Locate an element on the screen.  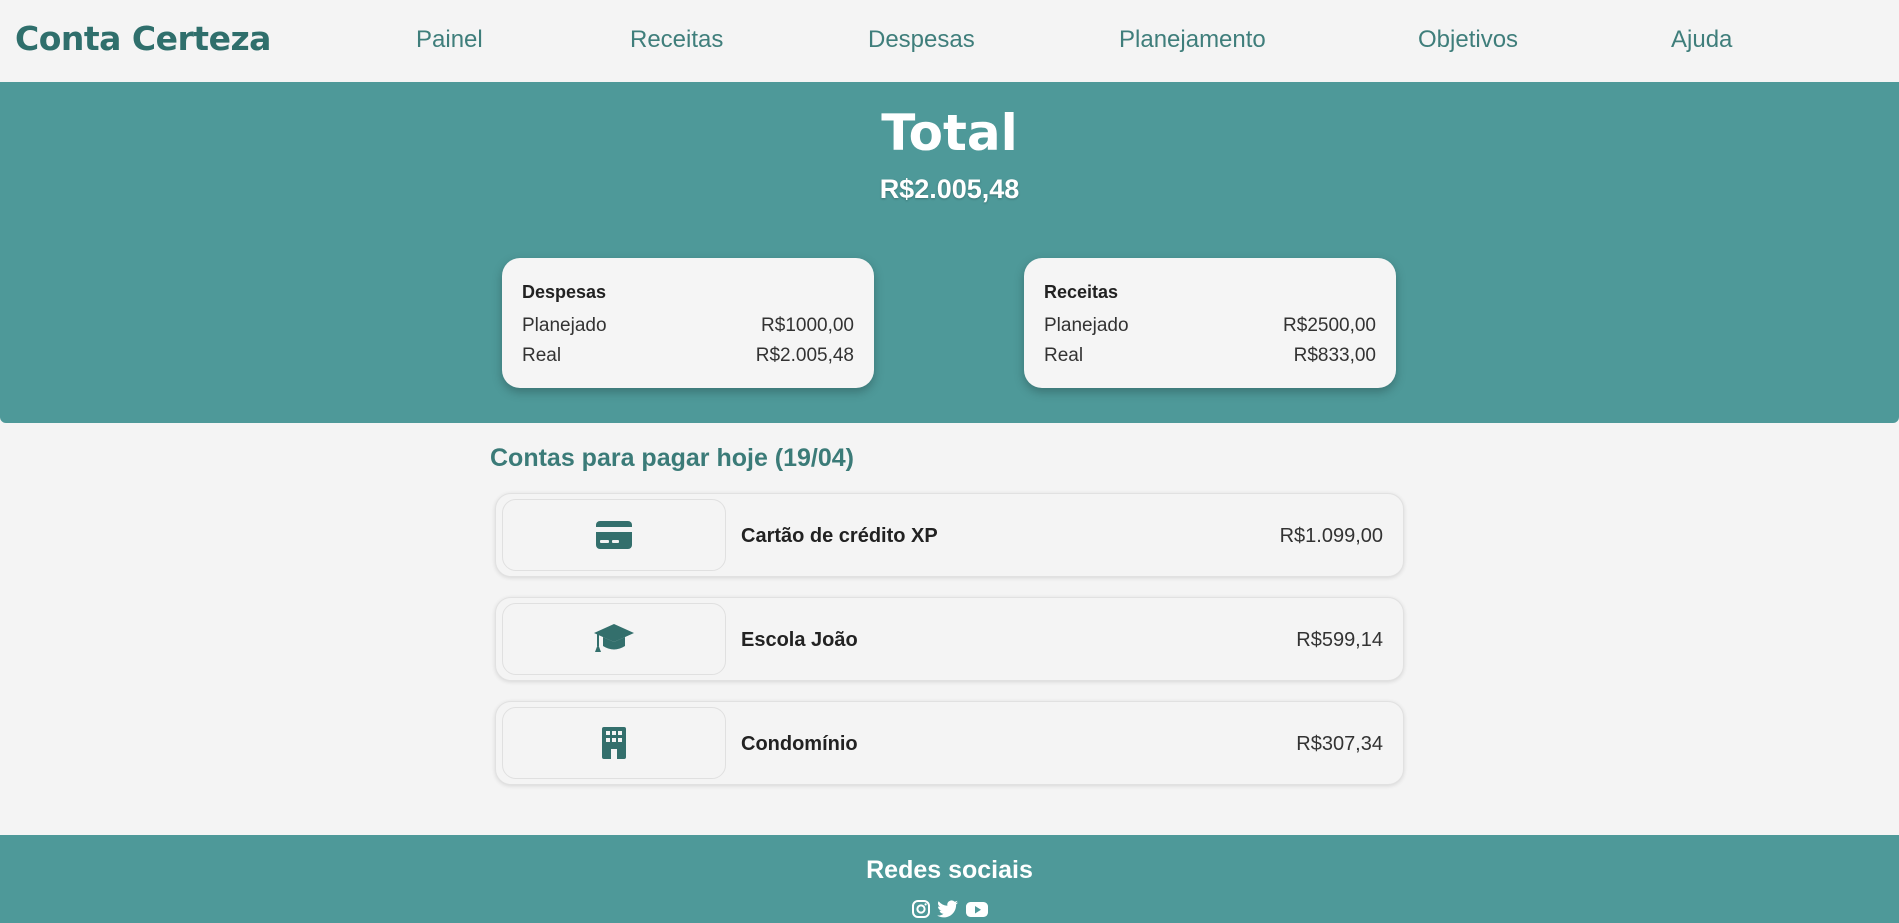
bill-item-credit-card: Cartão de crédito XP R$1.099,00 is located at coordinates (949, 535).